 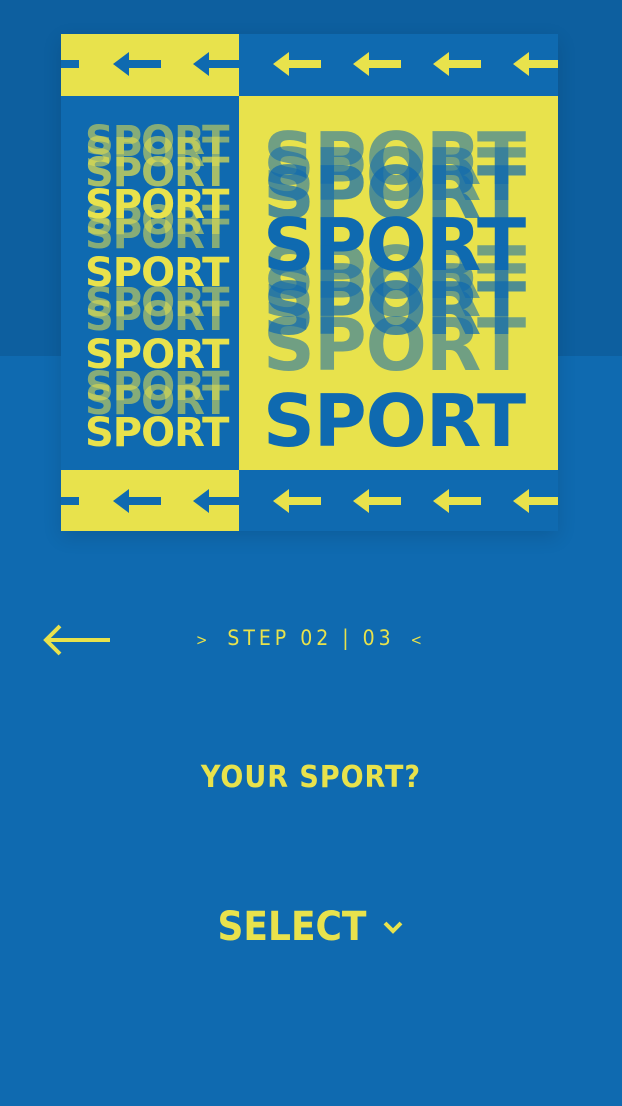 What do you see at coordinates (393, 927) in the screenshot?
I see `chevron-down-icon` at bounding box center [393, 927].